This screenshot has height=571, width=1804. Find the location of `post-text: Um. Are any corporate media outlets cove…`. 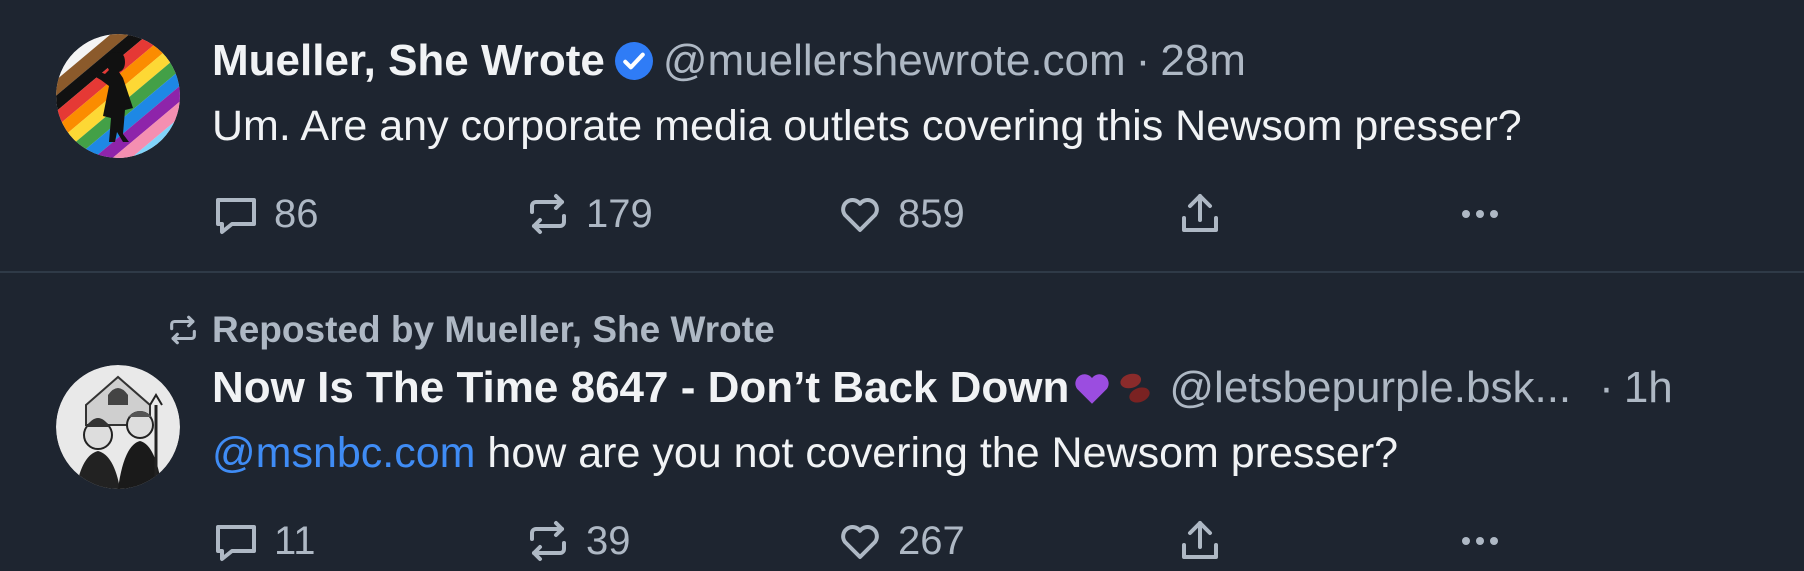

post-text: Um. Are any corporate media outlets cove… is located at coordinates (998, 126).